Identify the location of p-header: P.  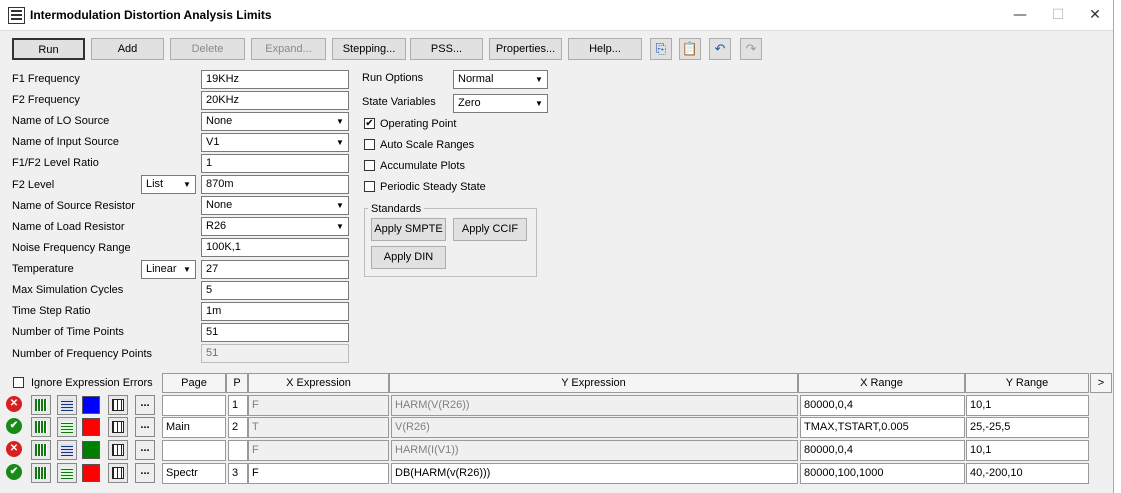
(237, 383).